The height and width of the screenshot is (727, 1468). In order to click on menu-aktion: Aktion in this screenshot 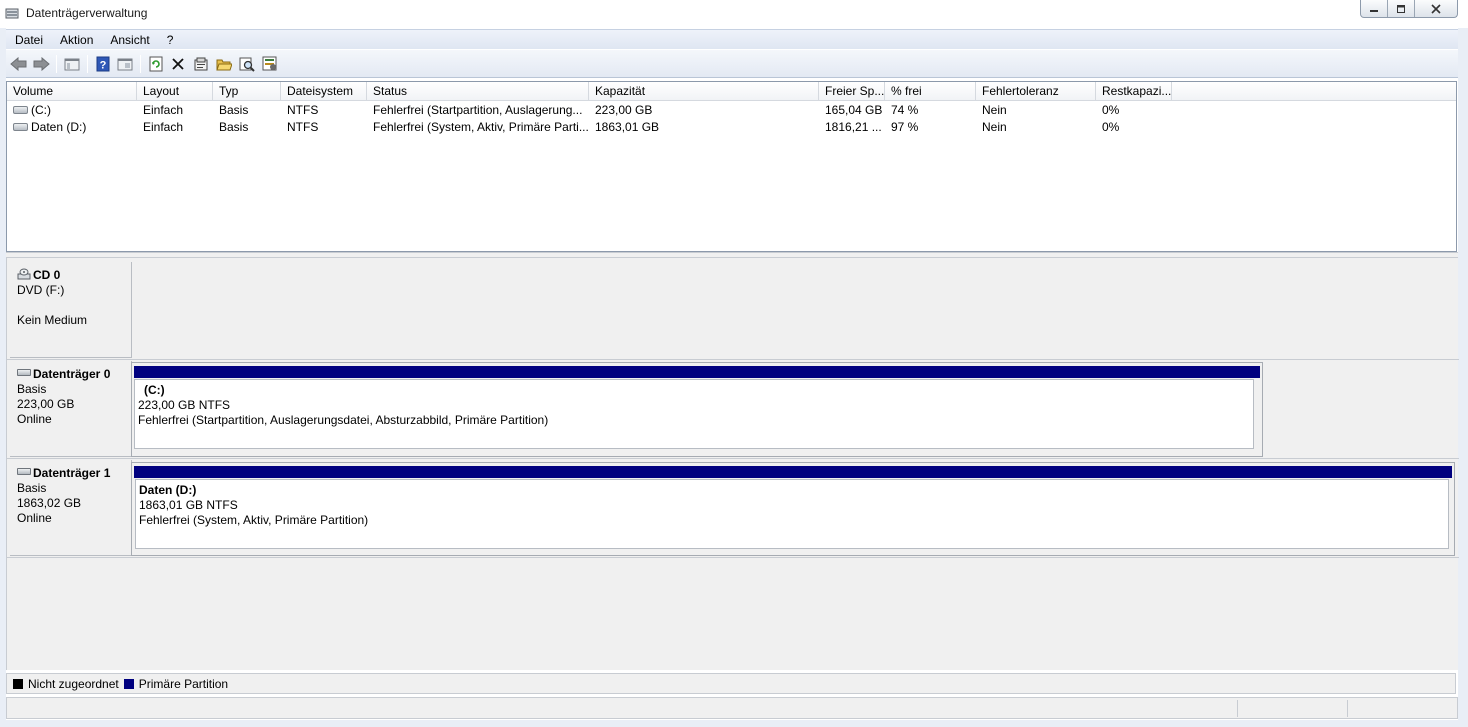, I will do `click(76, 40)`.